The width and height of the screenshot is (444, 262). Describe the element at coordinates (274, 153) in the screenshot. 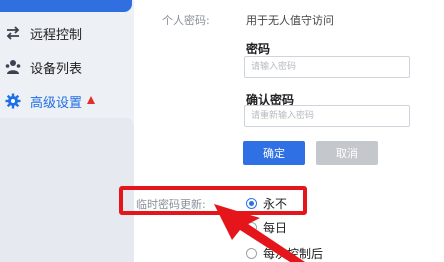

I see `confirm-button: 确定` at that location.